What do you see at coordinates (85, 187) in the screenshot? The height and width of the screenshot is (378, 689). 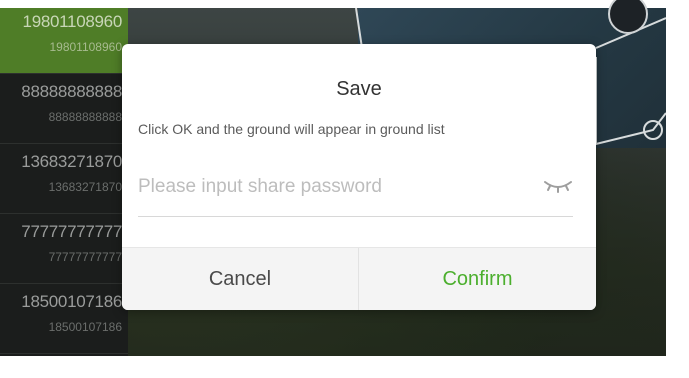 I see `list-item-subtitle: 13683271870` at bounding box center [85, 187].